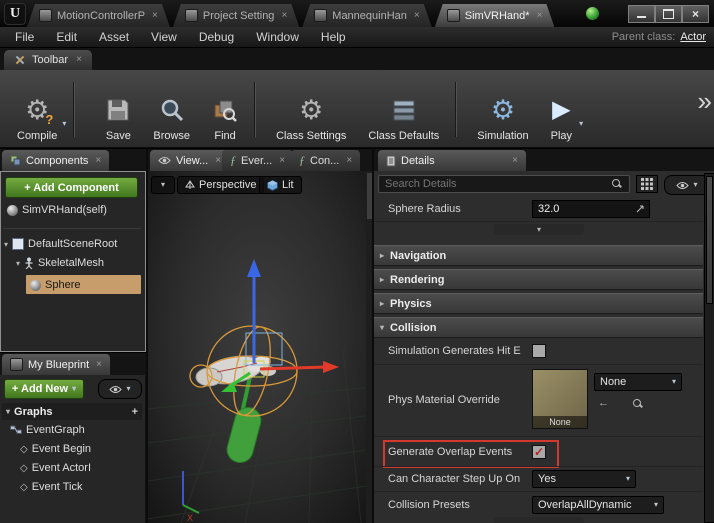  Describe the element at coordinates (60, 244) in the screenshot. I see `tree-item-scene-root: DefaultSceneRoot` at that location.